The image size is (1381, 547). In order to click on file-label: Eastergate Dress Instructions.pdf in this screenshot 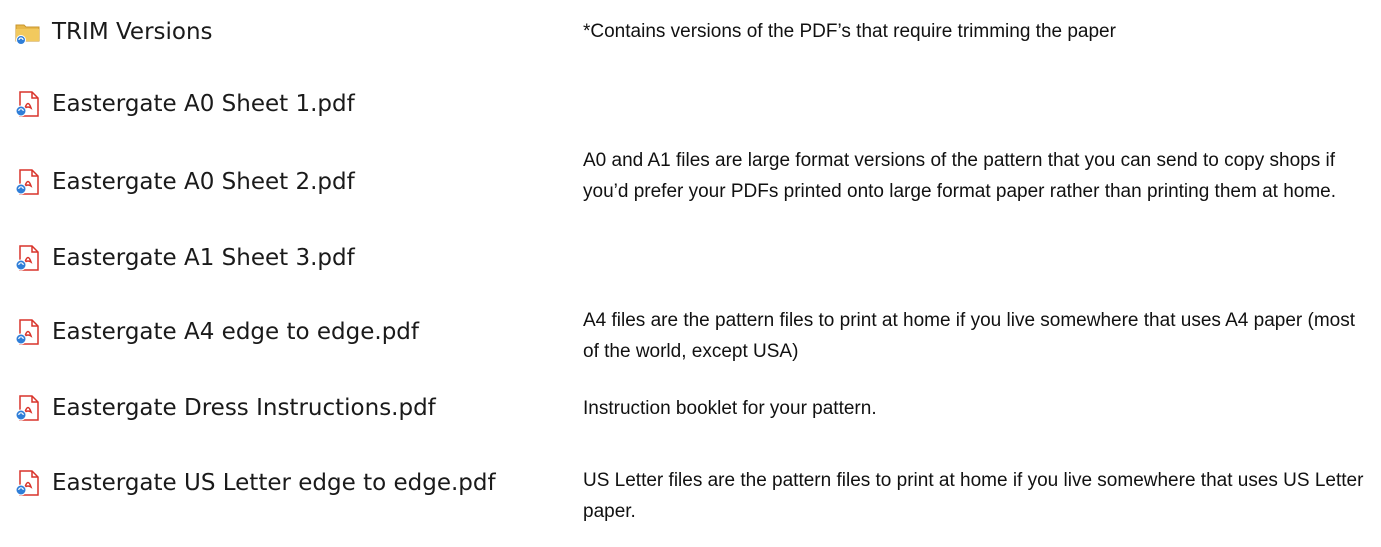, I will do `click(244, 408)`.